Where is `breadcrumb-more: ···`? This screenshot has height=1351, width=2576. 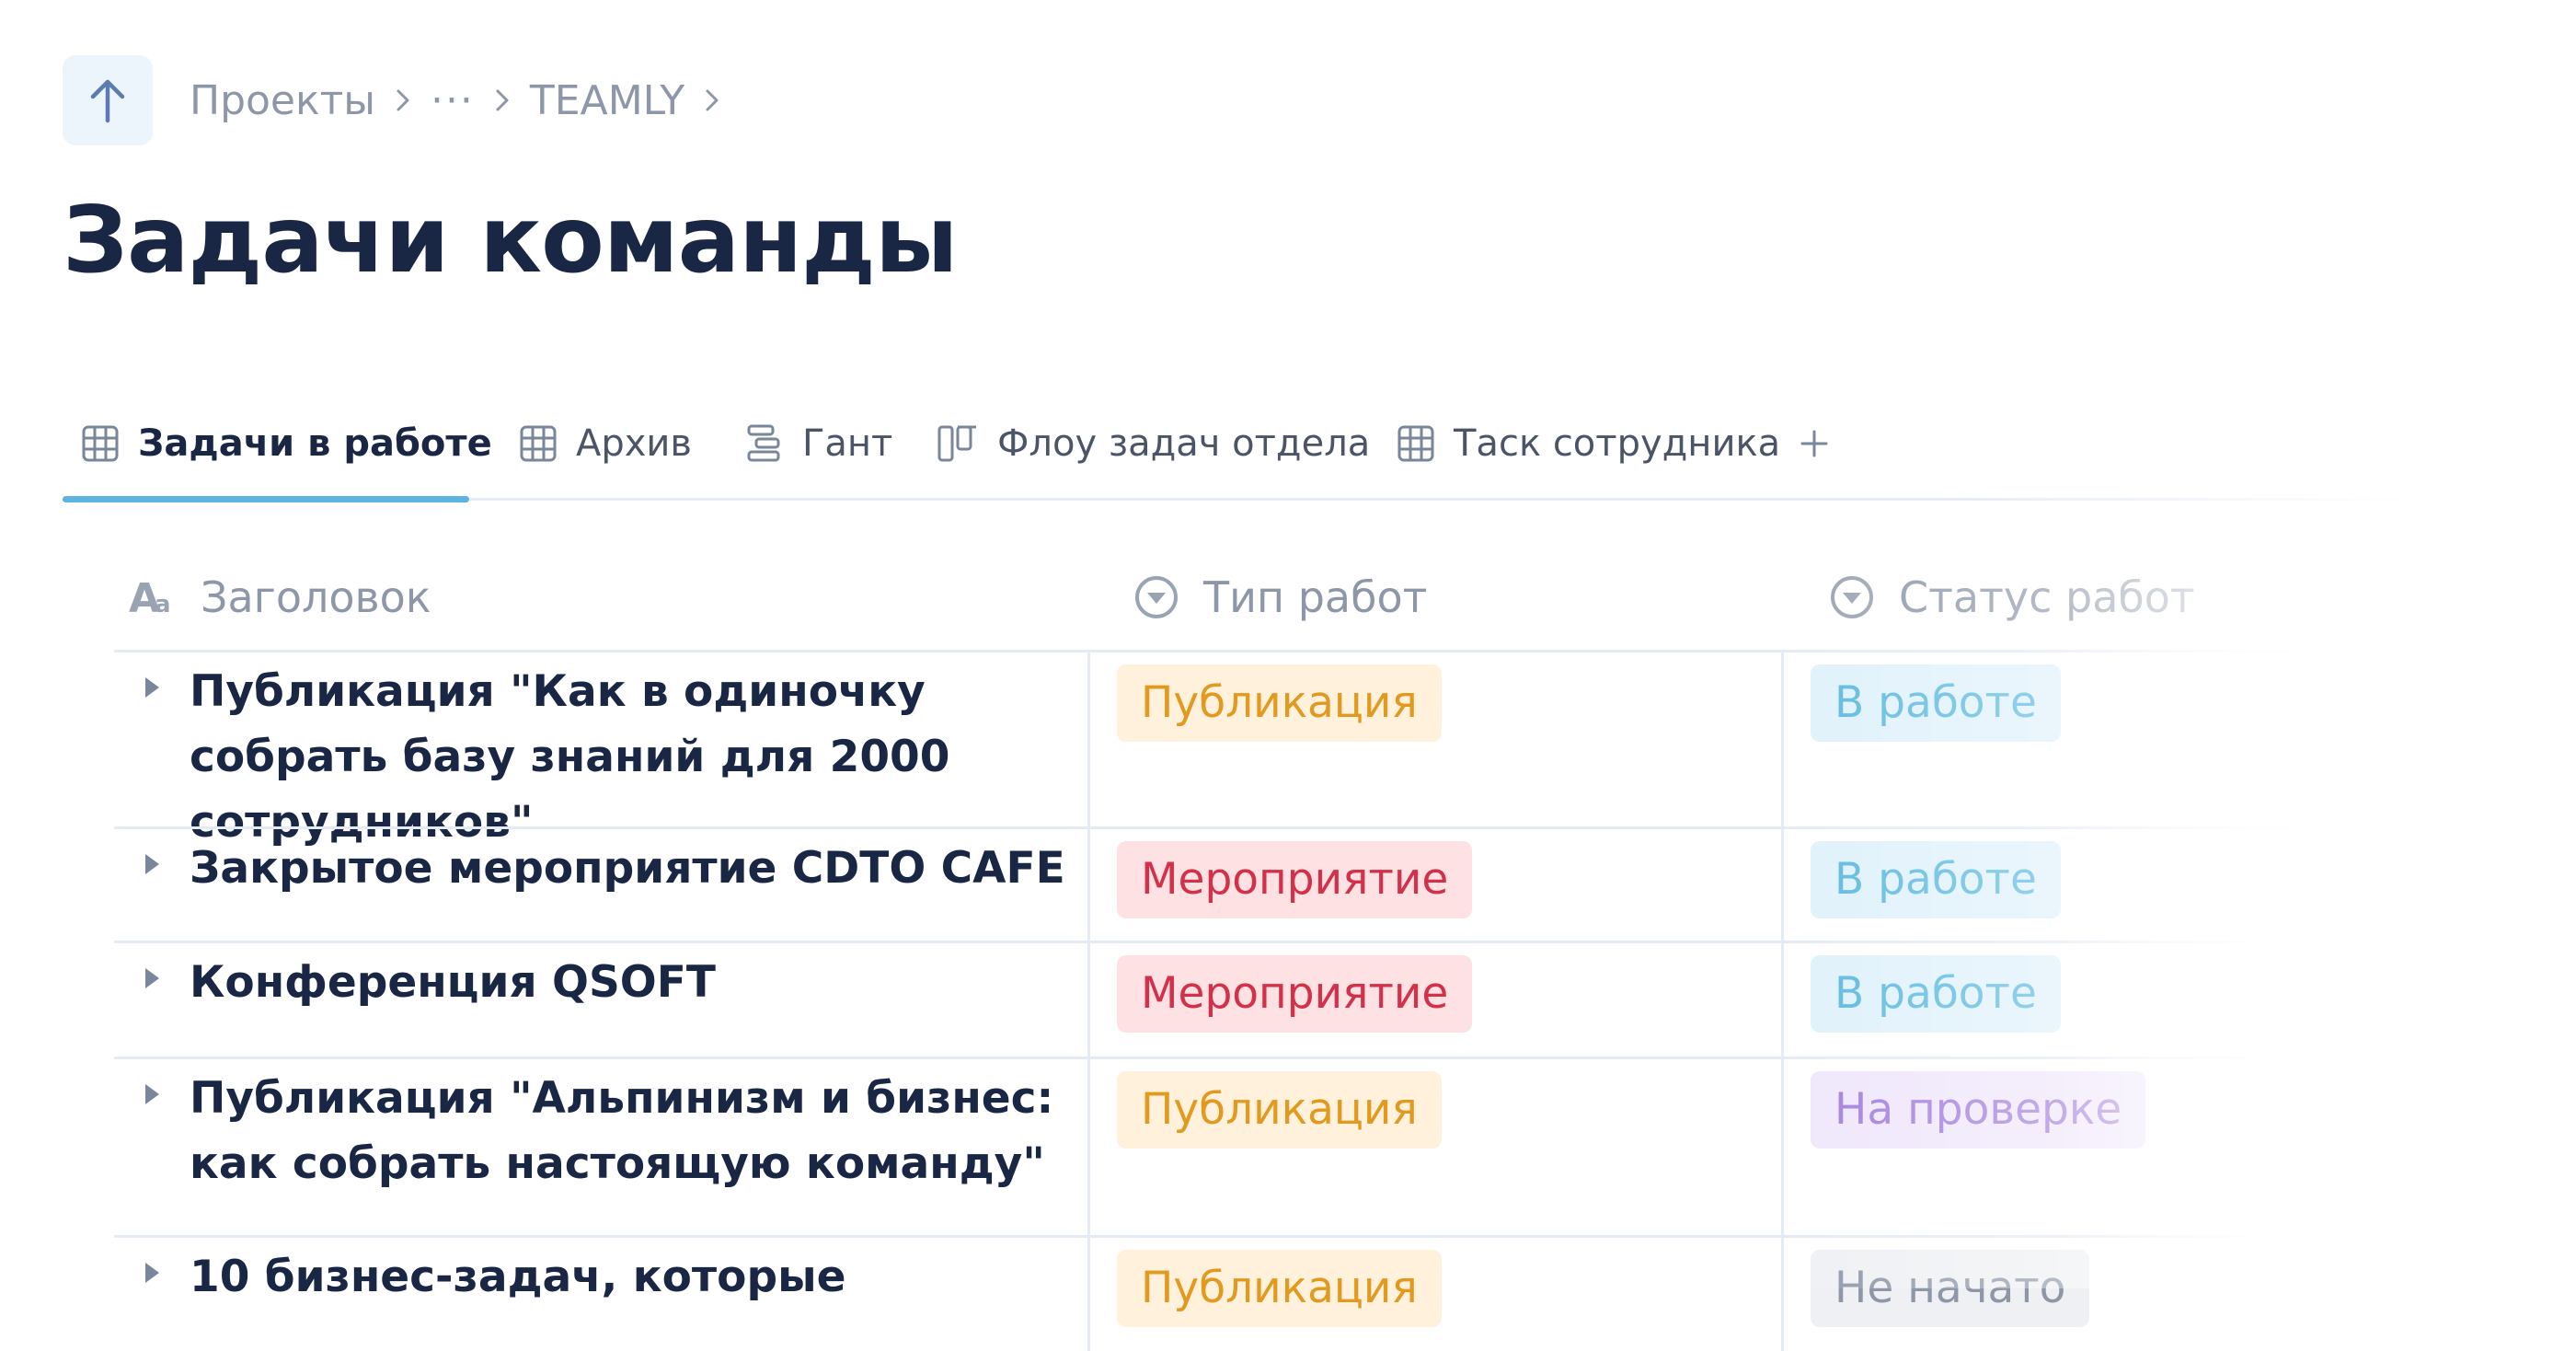 breadcrumb-more: ··· is located at coordinates (453, 100).